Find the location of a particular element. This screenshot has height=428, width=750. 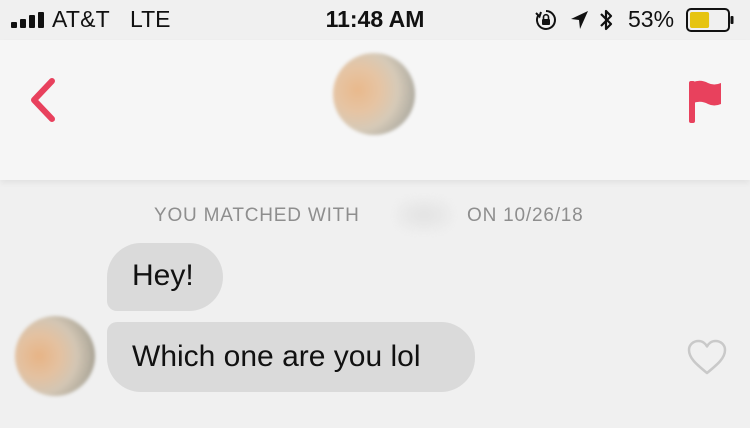

match-note-prefix: YOU MATCHED WITH is located at coordinates (257, 215).